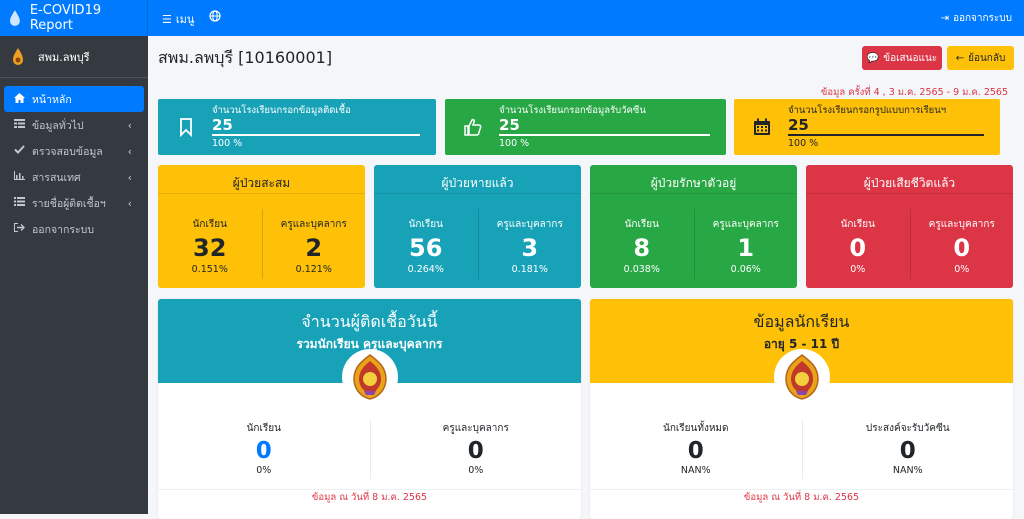  I want to click on staff-column: ครูและบุคลากร 2 0.121%, so click(313, 244).